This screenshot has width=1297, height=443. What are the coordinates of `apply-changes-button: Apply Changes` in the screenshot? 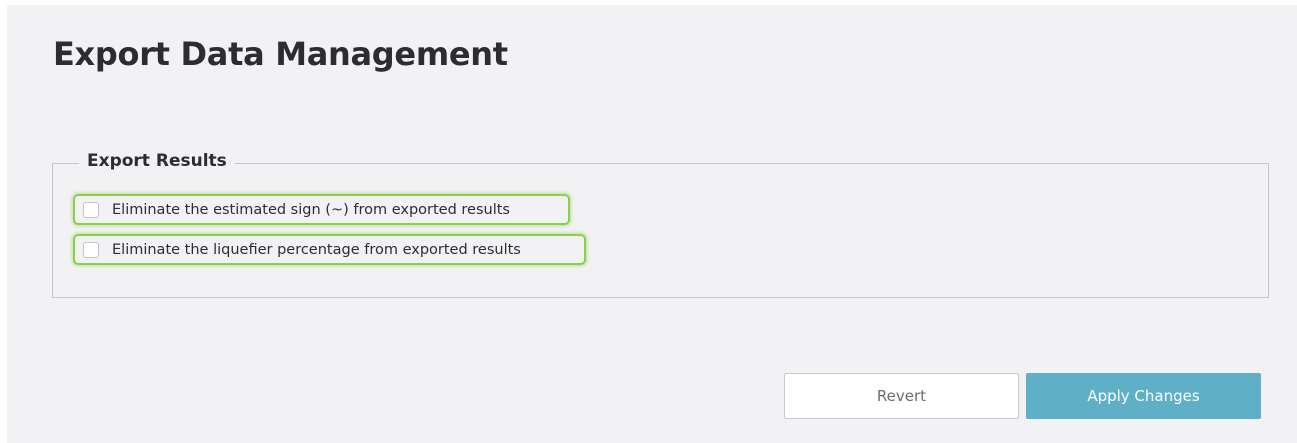 It's located at (1143, 396).